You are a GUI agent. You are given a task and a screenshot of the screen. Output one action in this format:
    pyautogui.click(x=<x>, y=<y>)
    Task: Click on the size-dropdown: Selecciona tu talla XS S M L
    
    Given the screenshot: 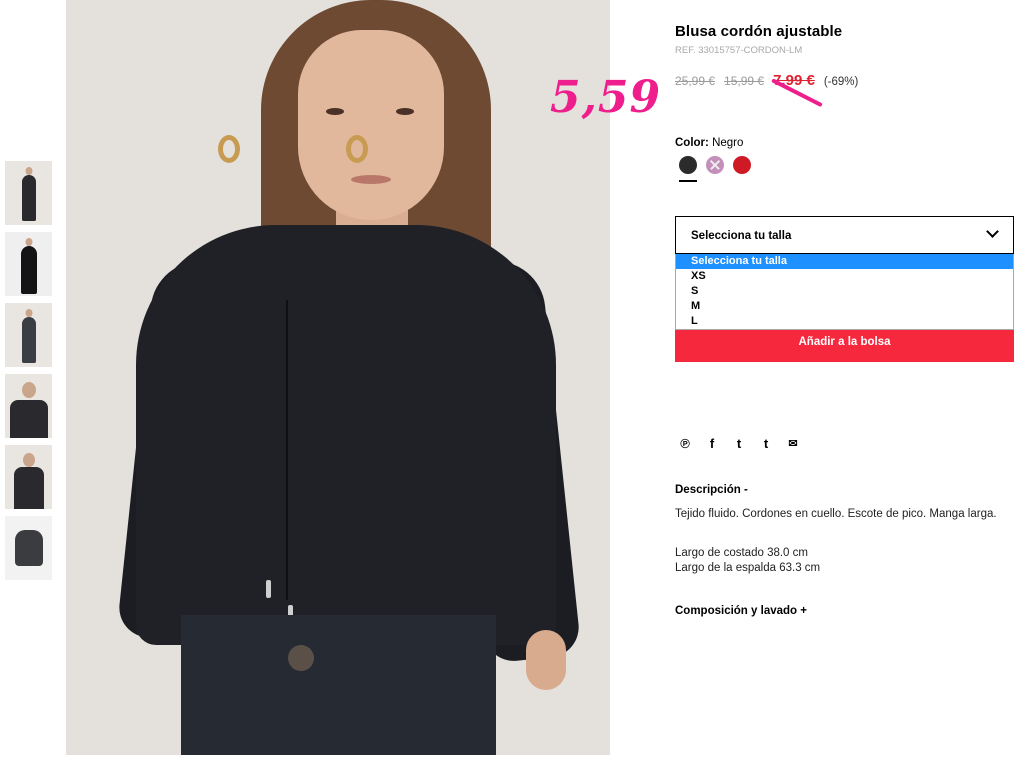 What is the action you would take?
    pyautogui.click(x=844, y=292)
    